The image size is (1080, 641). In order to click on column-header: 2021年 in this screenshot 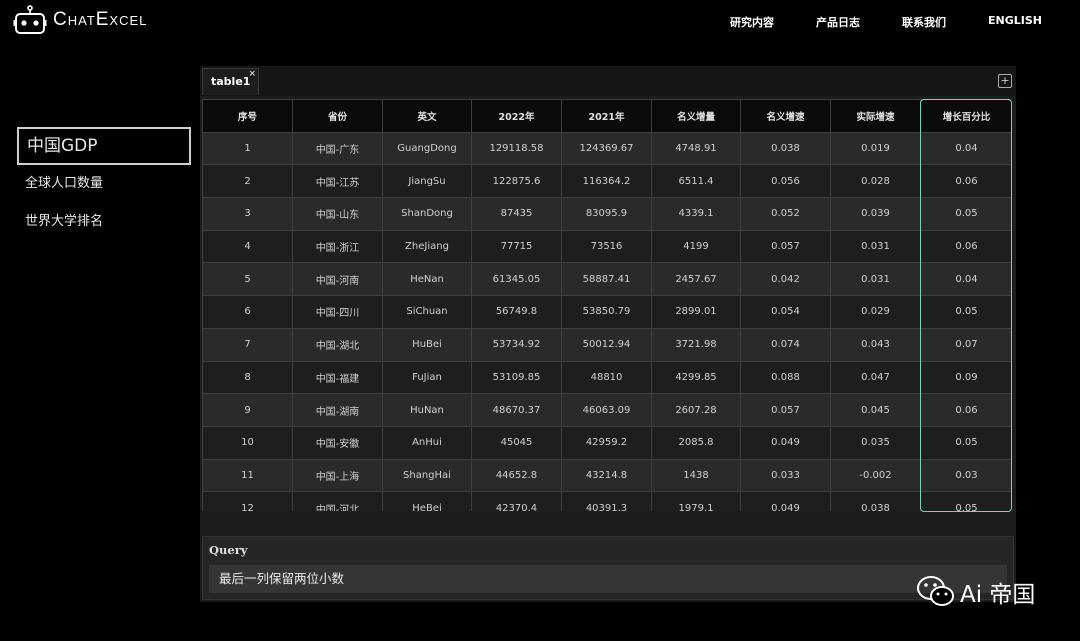, I will do `click(606, 116)`.